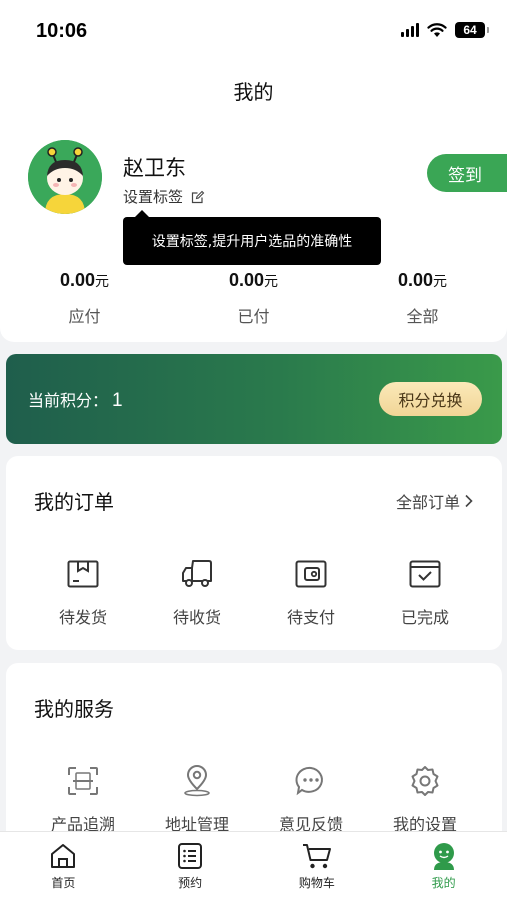 The height and width of the screenshot is (900, 507). I want to click on order-completed: 已完成, so click(425, 592).